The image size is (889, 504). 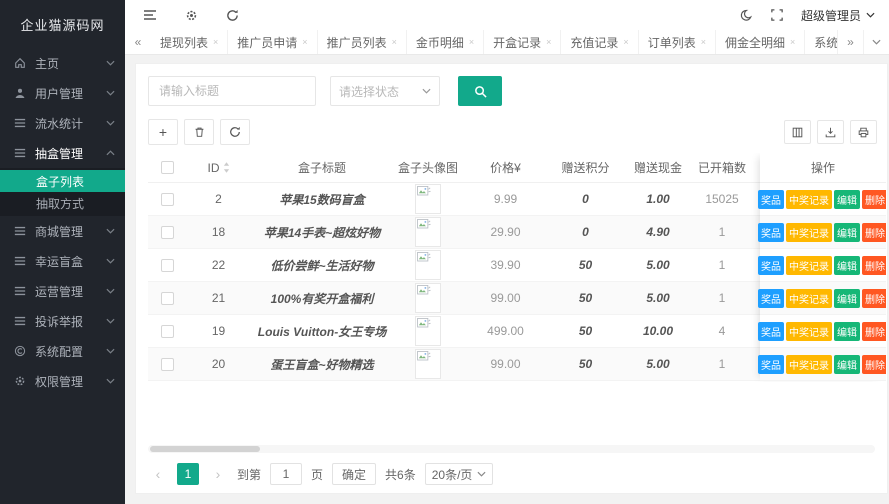 I want to click on table-refresh-icon, so click(x=235, y=132).